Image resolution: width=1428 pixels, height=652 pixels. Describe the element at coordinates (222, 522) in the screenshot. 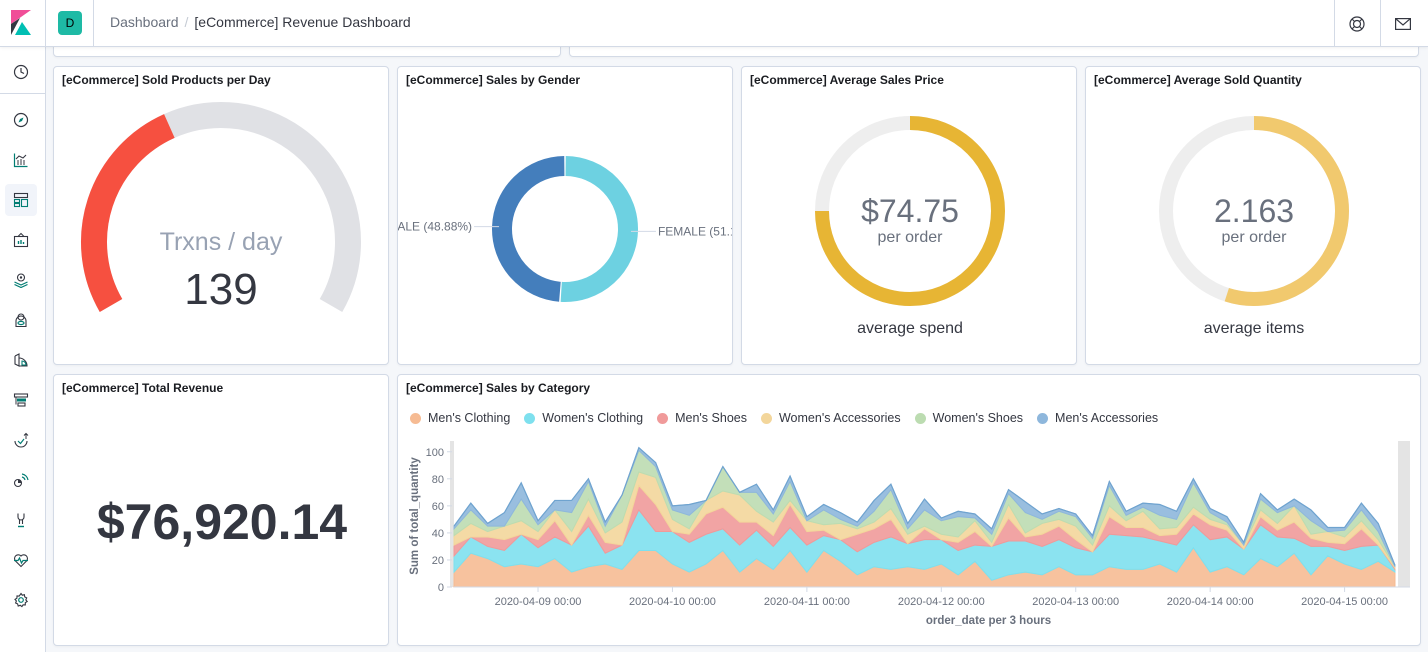

I see `metric-value: $76,920.14` at that location.